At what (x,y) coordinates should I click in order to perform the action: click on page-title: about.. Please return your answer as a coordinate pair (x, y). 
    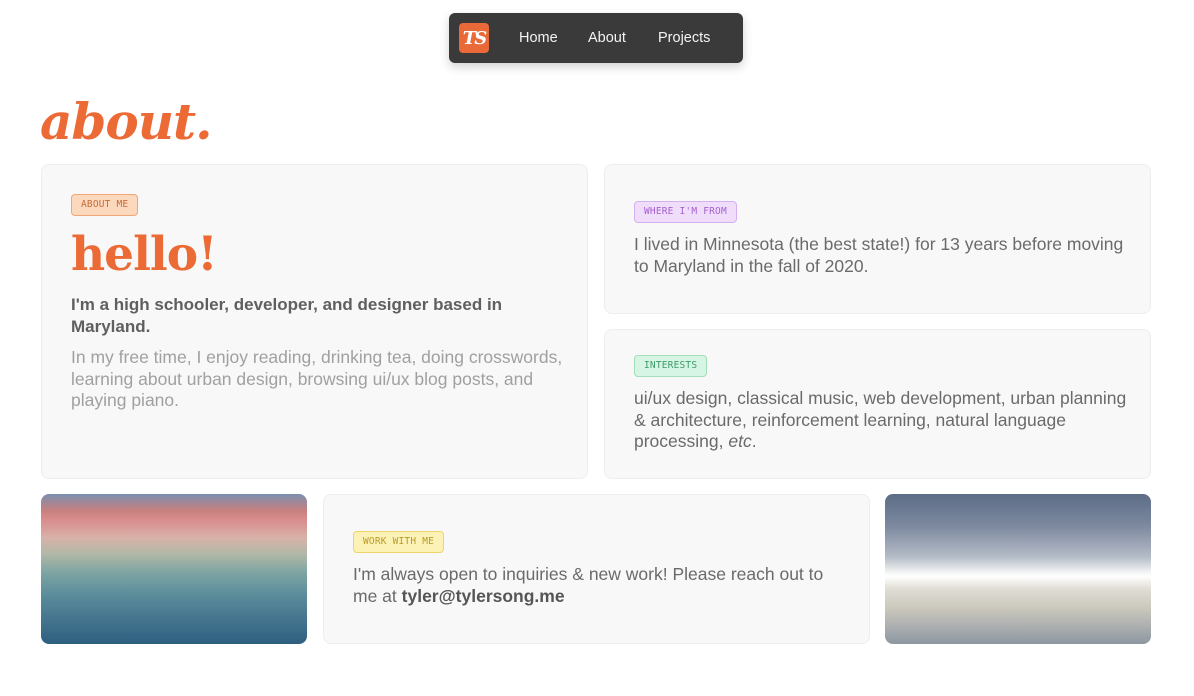
    Looking at the image, I should click on (126, 121).